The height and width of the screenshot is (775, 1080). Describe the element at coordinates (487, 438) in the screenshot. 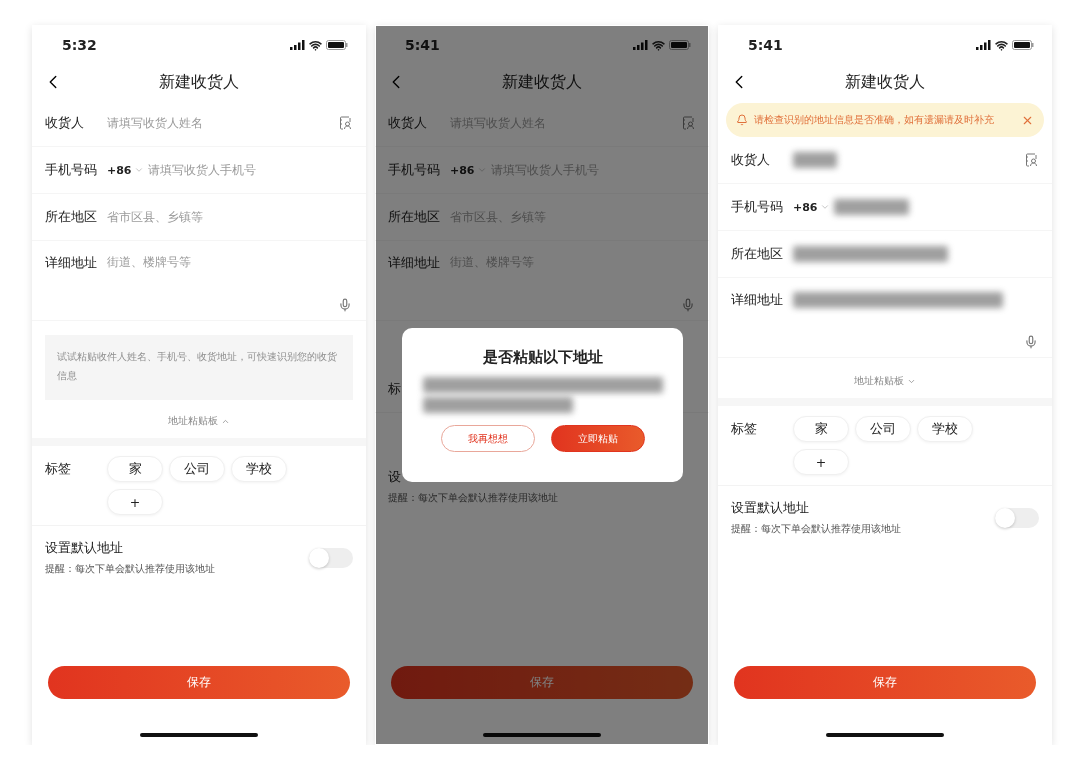

I see `dialog-button: 我再想想` at that location.